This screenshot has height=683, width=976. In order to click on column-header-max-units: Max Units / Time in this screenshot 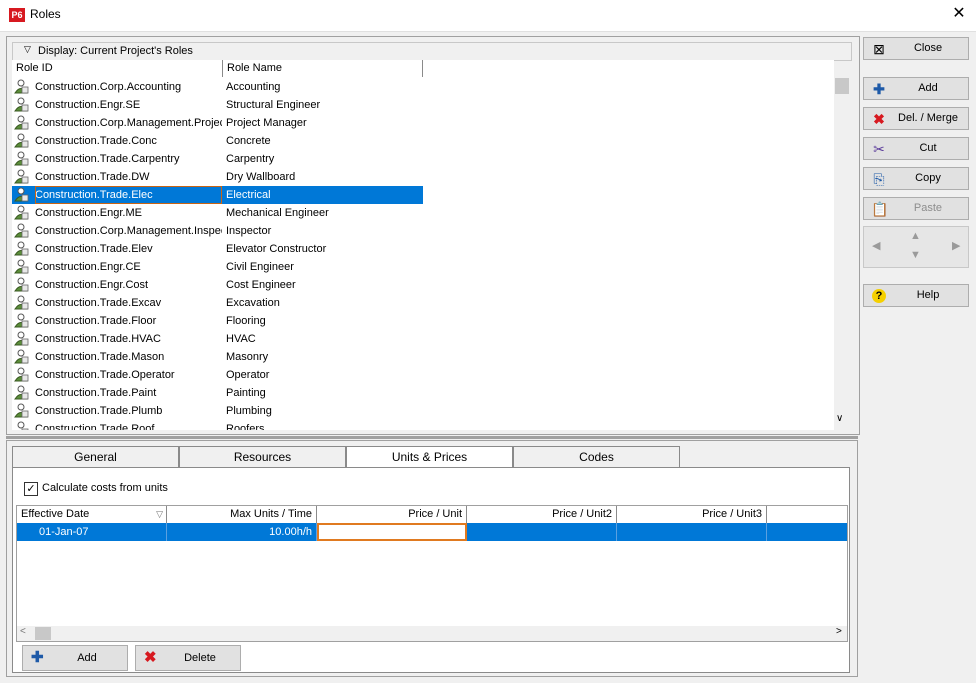, I will do `click(242, 514)`.